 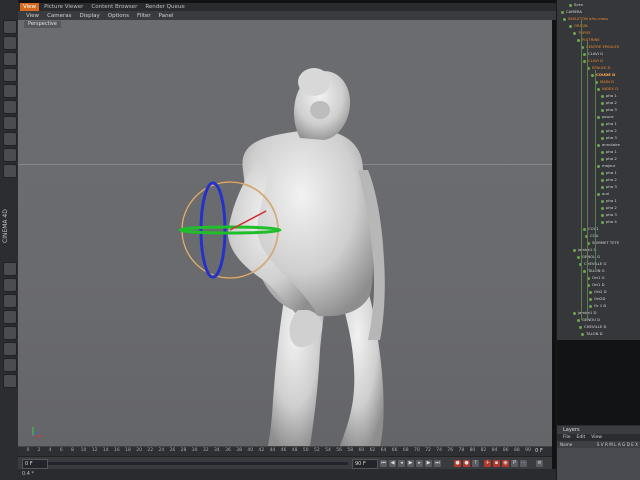 I want to click on object-tree-item: jambe1 G, so click(x=584, y=250).